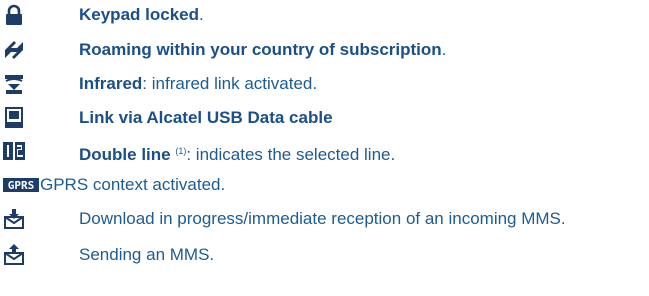 The image size is (649, 296). I want to click on mms-download-icon, so click(14, 219).